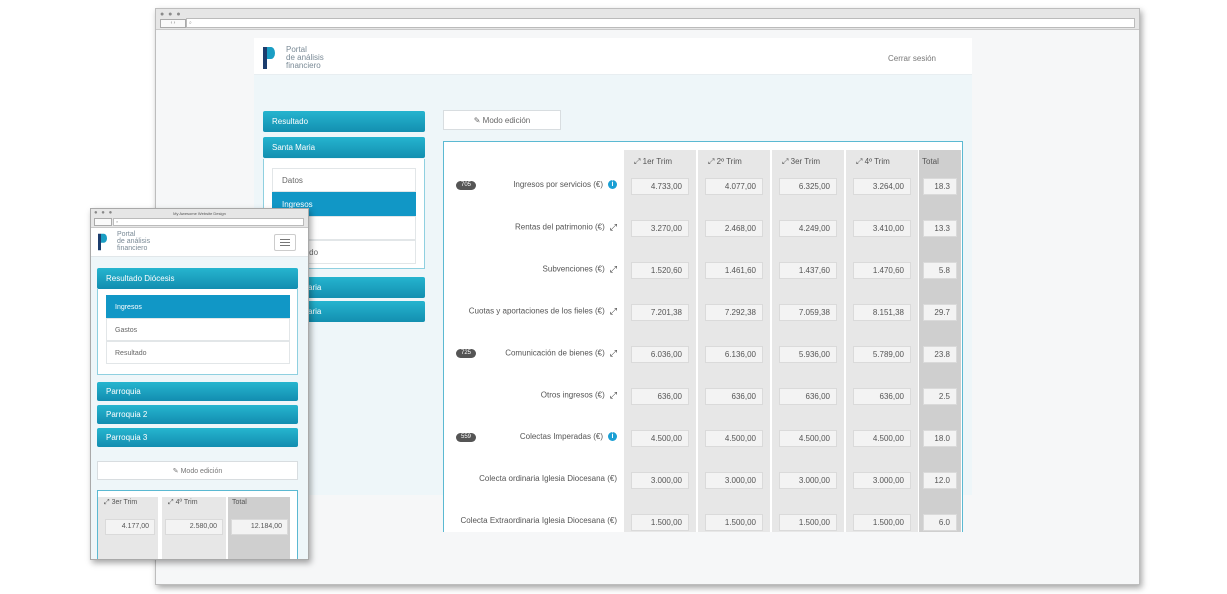 Image resolution: width=1227 pixels, height=594 pixels. Describe the element at coordinates (808, 354) in the screenshot. I see `value-cell: 5.936,00` at that location.